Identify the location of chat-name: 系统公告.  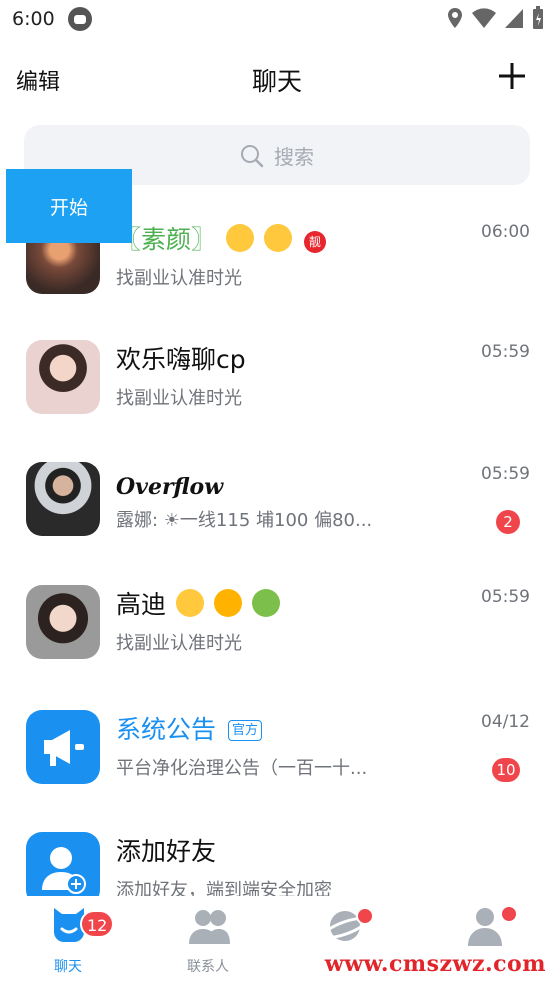
(166, 729).